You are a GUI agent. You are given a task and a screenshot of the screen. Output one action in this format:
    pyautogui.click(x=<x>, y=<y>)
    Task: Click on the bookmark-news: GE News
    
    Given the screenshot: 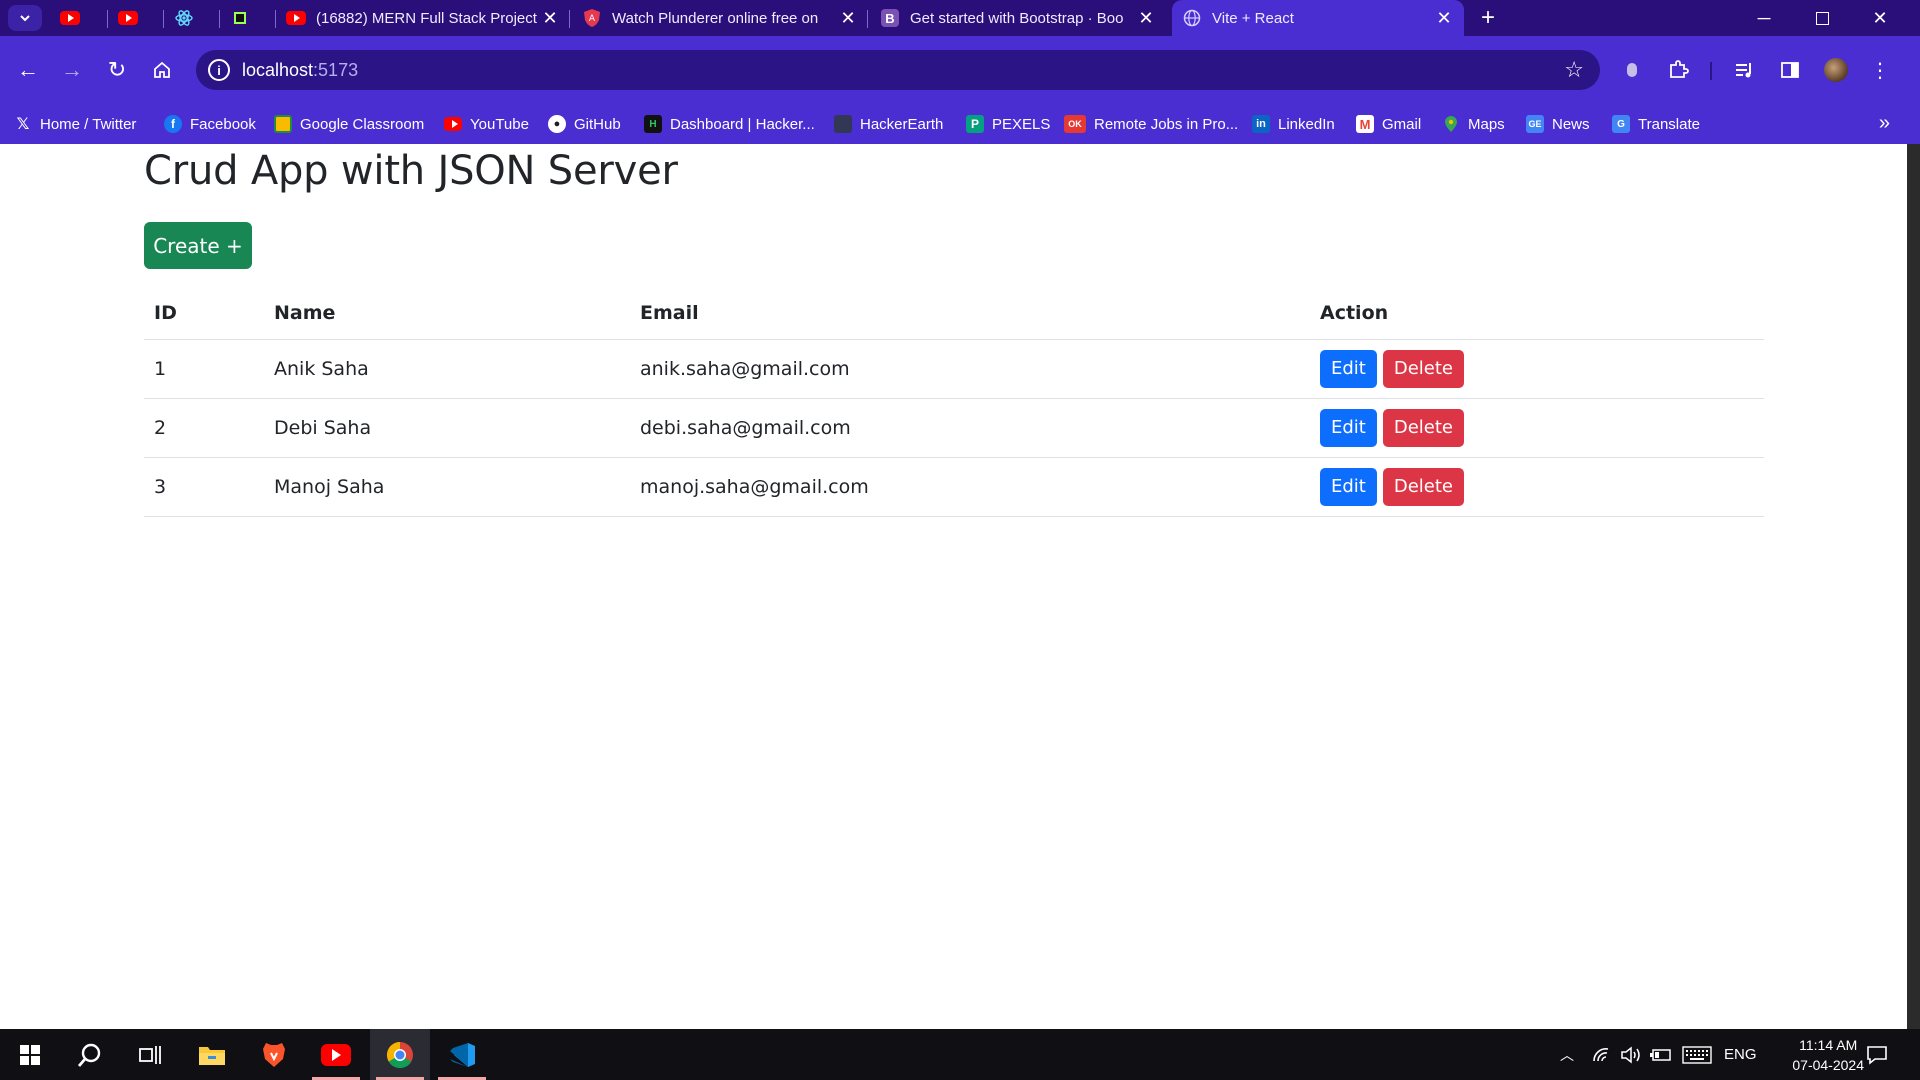 What is the action you would take?
    pyautogui.click(x=1558, y=124)
    